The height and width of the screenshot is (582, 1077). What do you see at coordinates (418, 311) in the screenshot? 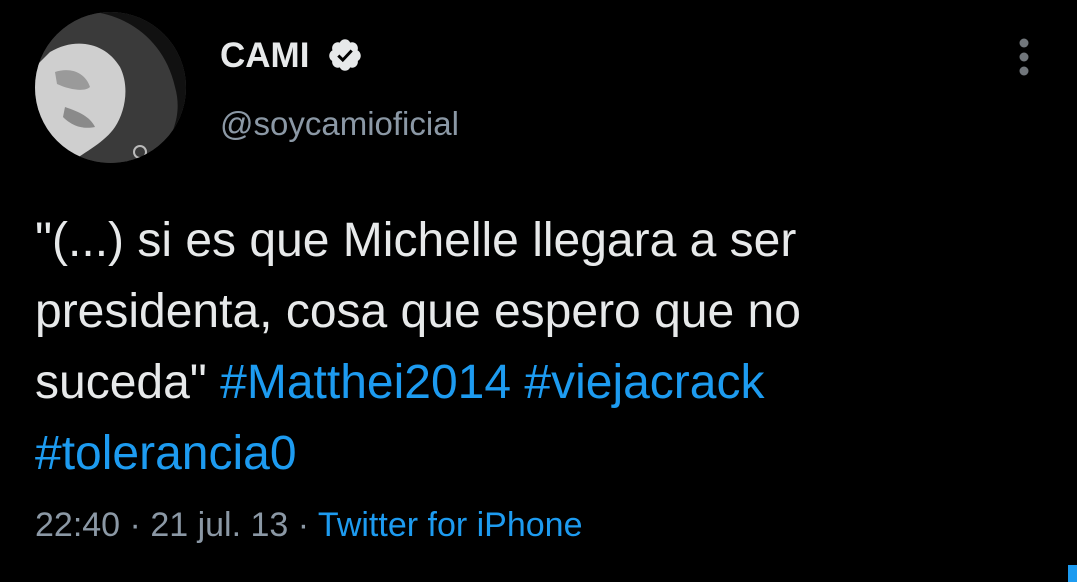
I see `tweet-line-2: presidenta, cosa que espero que no` at bounding box center [418, 311].